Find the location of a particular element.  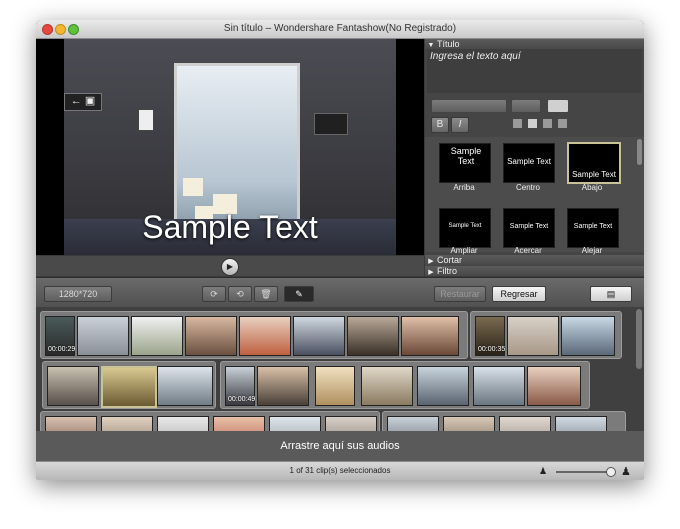

cut-section-header: ▶ Cortar is located at coordinates (534, 260).